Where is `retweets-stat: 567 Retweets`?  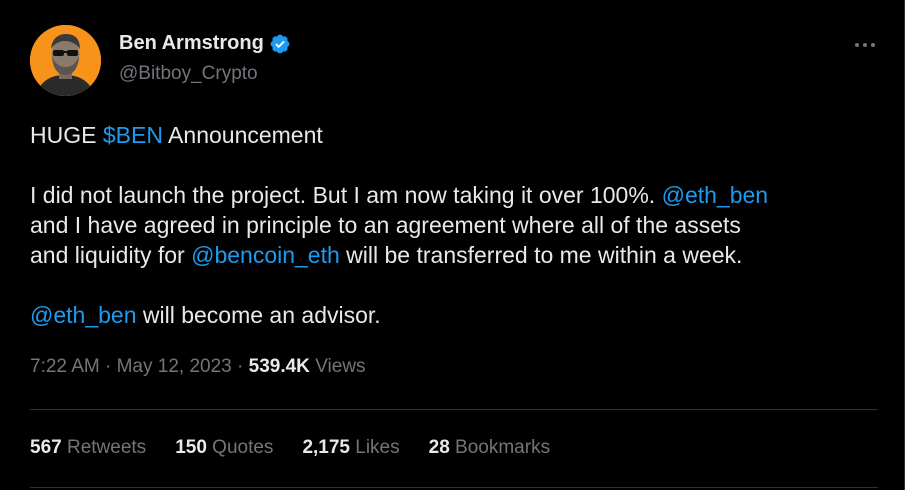
retweets-stat: 567 Retweets is located at coordinates (88, 448).